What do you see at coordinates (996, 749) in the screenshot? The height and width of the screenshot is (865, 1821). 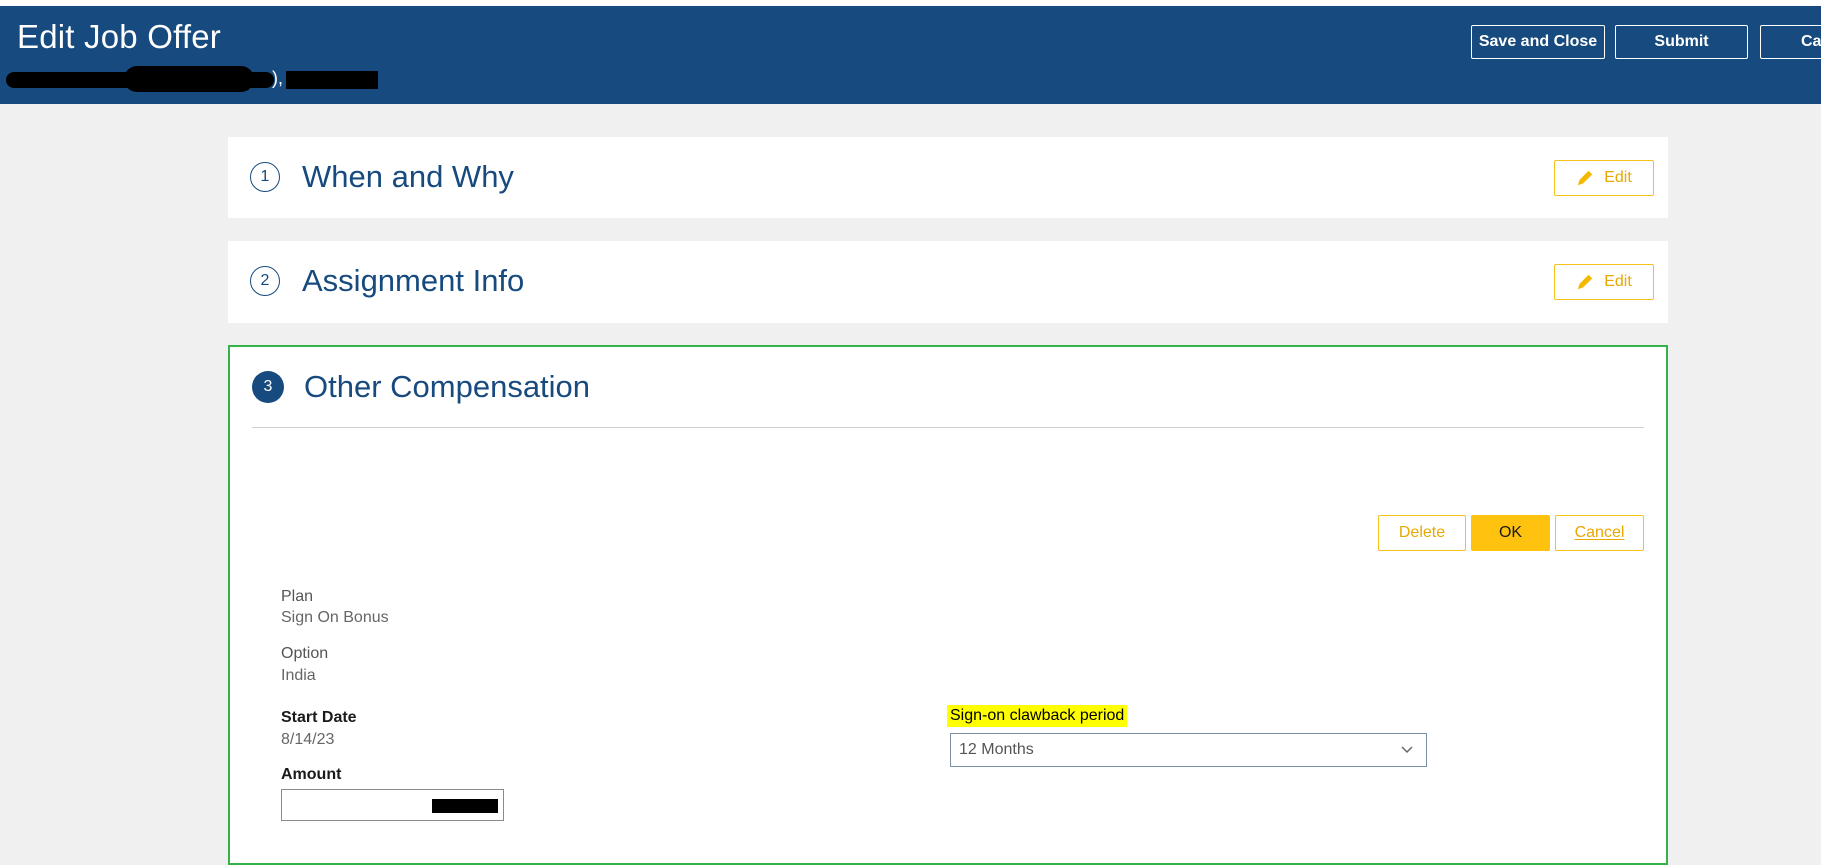 I see `clawback-period-value: 12 Months` at bounding box center [996, 749].